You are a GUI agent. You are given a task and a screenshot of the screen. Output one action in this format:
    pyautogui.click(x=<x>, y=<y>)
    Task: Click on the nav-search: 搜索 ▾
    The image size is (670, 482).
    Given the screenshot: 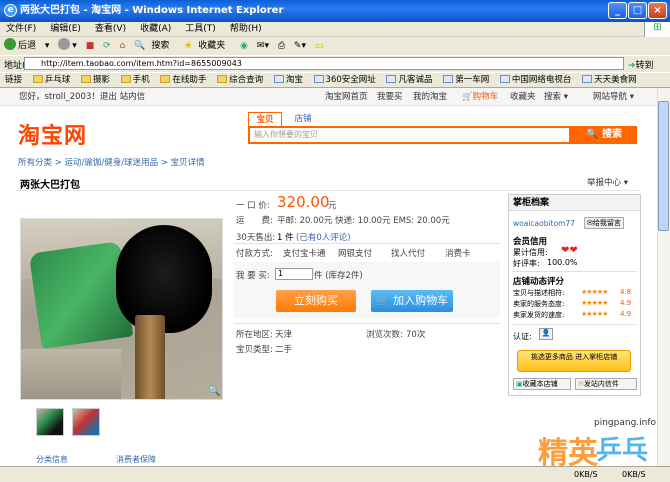 What is the action you would take?
    pyautogui.click(x=556, y=97)
    